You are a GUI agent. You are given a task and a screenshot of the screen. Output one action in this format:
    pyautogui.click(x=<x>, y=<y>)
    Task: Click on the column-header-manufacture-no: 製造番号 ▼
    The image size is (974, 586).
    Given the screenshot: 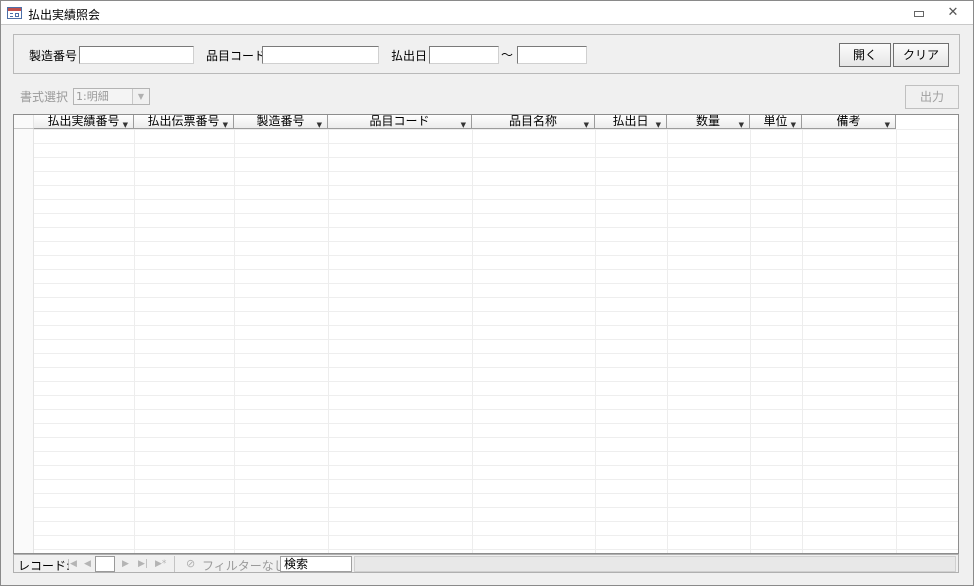 What is the action you would take?
    pyautogui.click(x=281, y=122)
    